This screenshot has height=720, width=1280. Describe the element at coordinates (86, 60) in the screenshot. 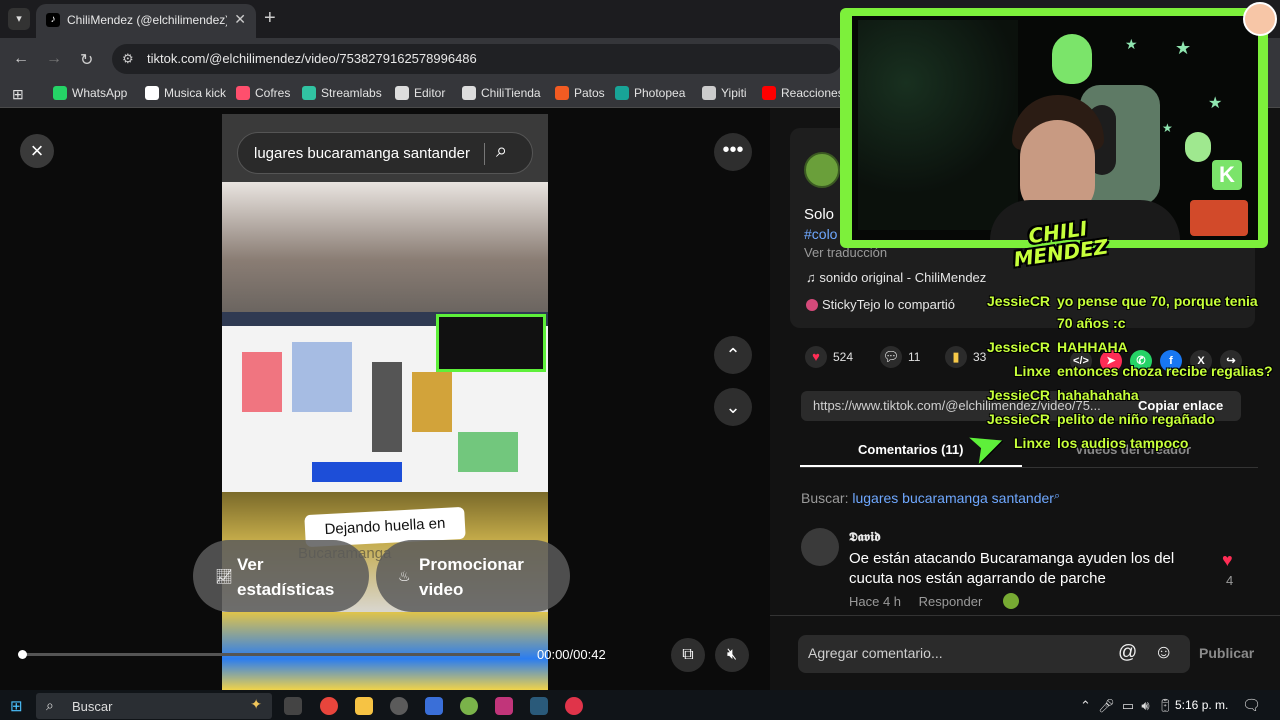

I see `reload-icon: ↻` at that location.